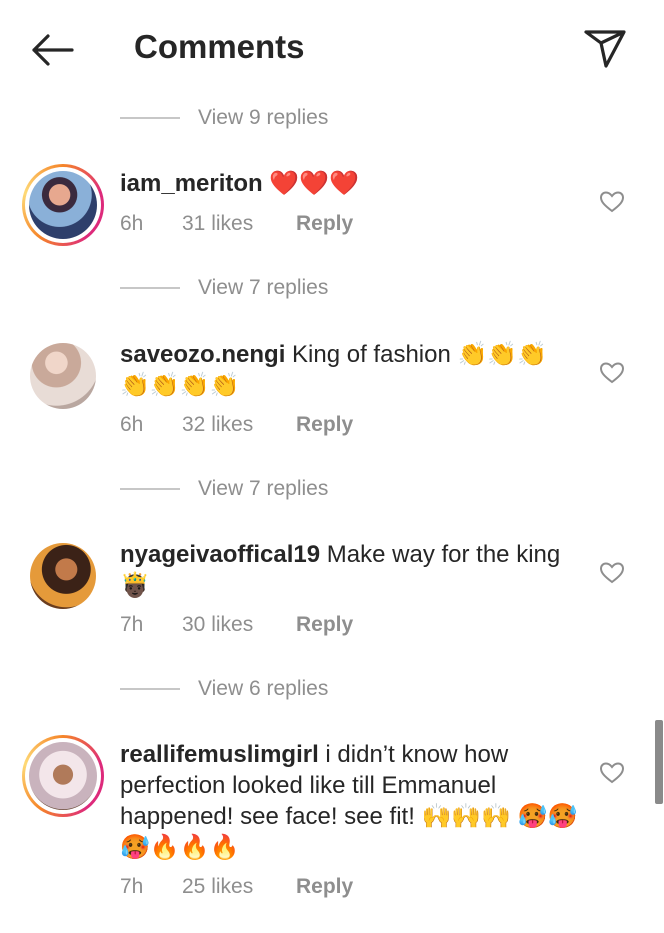 The height and width of the screenshot is (933, 664). Describe the element at coordinates (202, 354) in the screenshot. I see `comment-username: saveozo.nengi` at that location.